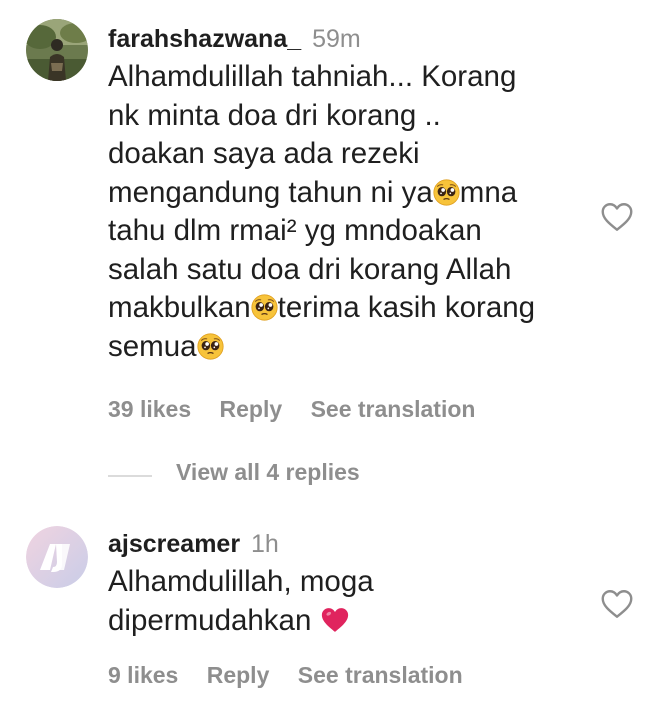 The image size is (660, 708). Describe the element at coordinates (210, 620) in the screenshot. I see `text-line: dipermudahkan` at that location.